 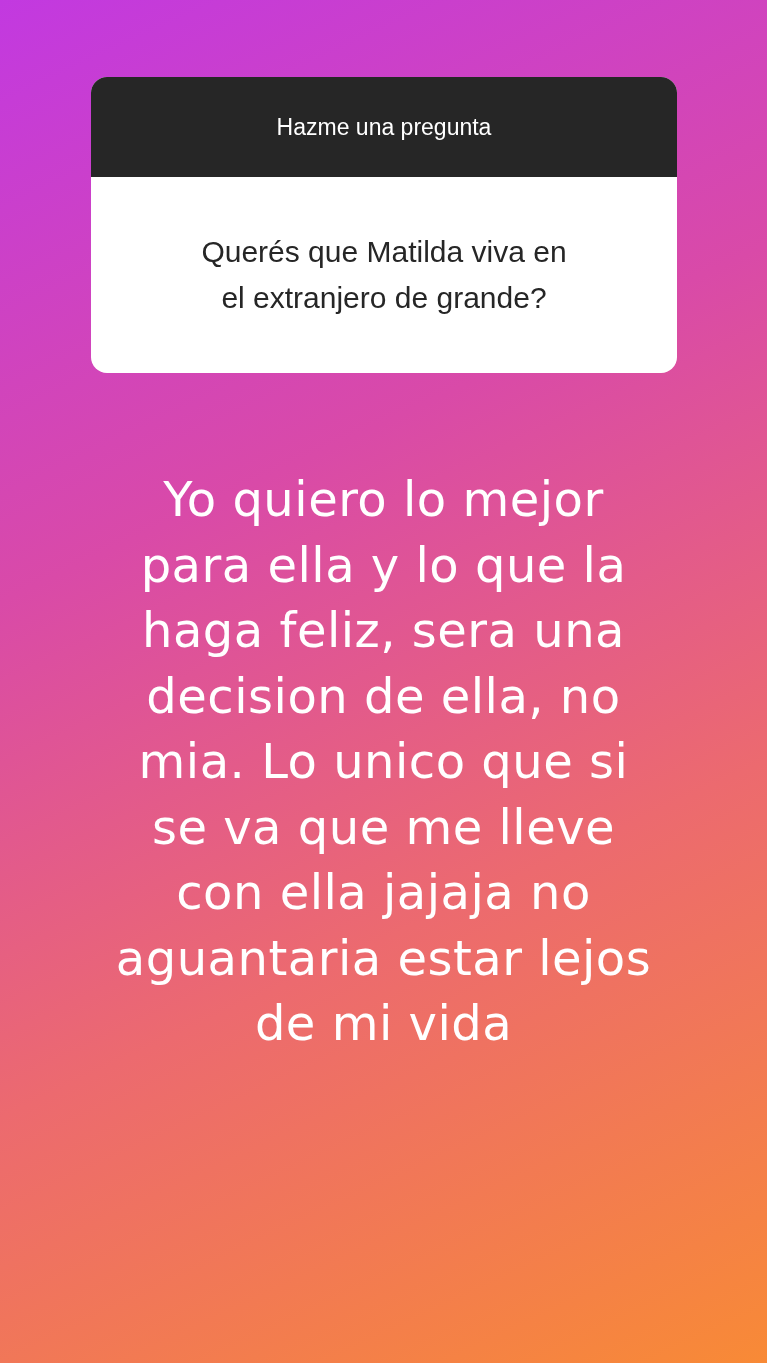 I want to click on sticker-header: Hazme una pregunta, so click(x=384, y=127).